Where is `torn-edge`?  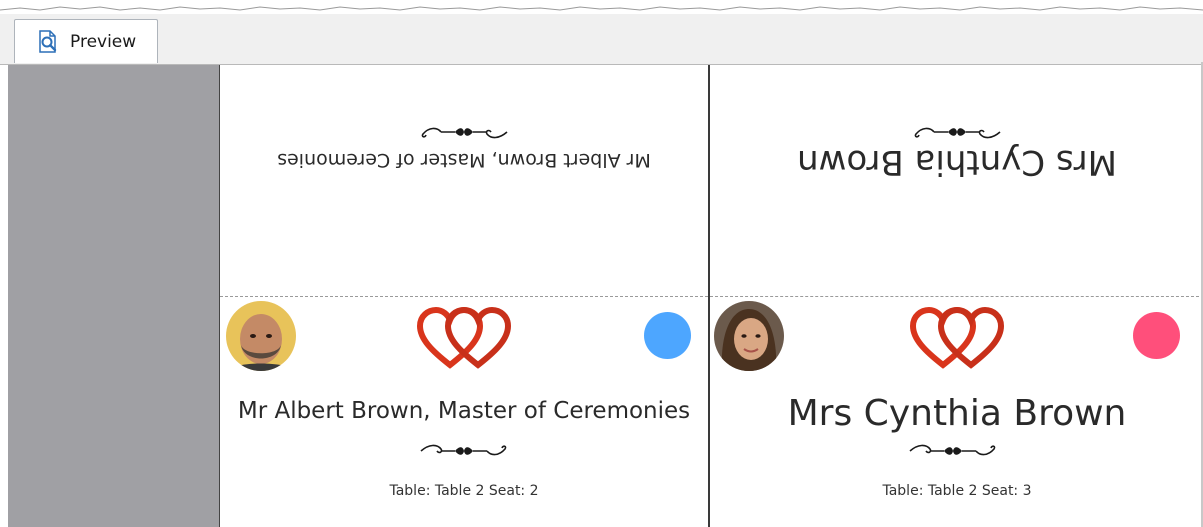 torn-edge is located at coordinates (601, 7).